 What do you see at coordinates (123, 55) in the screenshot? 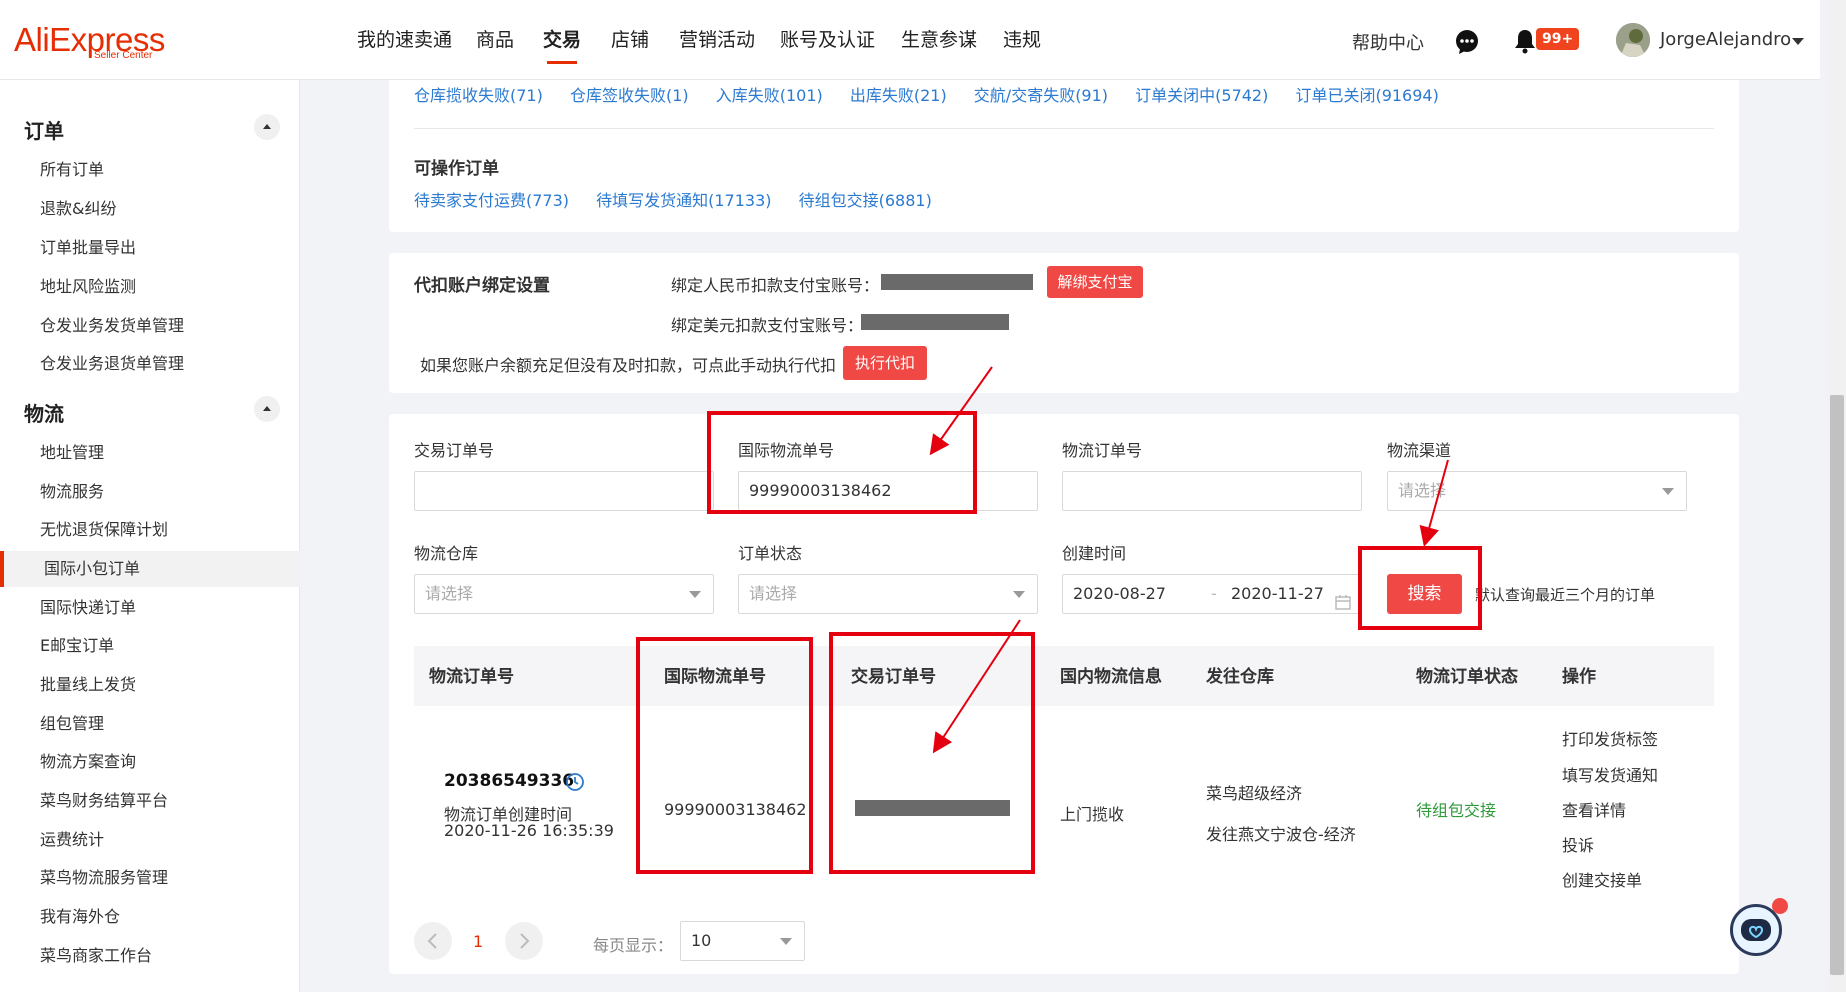
I see `logo-subtitle: Seller Center` at bounding box center [123, 55].